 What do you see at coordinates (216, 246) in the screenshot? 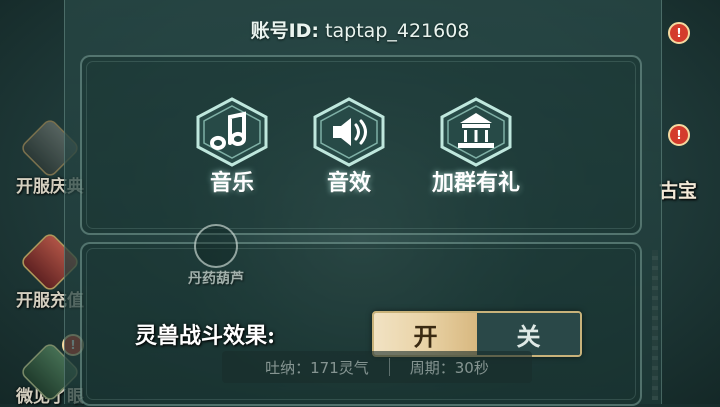
I see `gourd-icon` at bounding box center [216, 246].